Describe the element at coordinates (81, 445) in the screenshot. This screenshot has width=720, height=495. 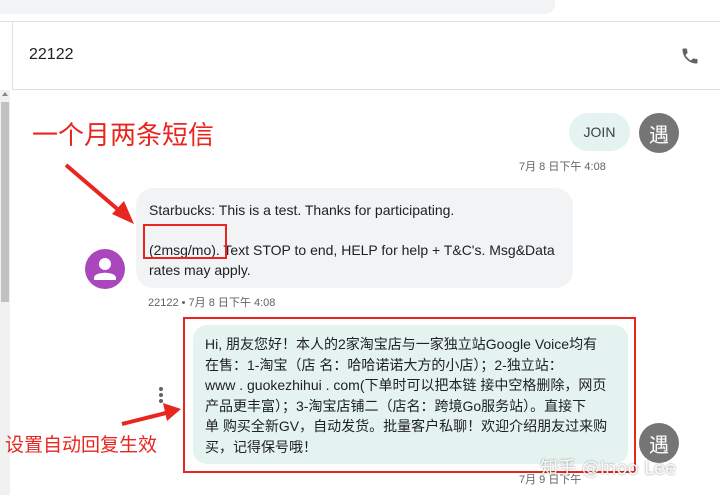
I see `annotation-auto-reply: 设置自动回复生效` at that location.